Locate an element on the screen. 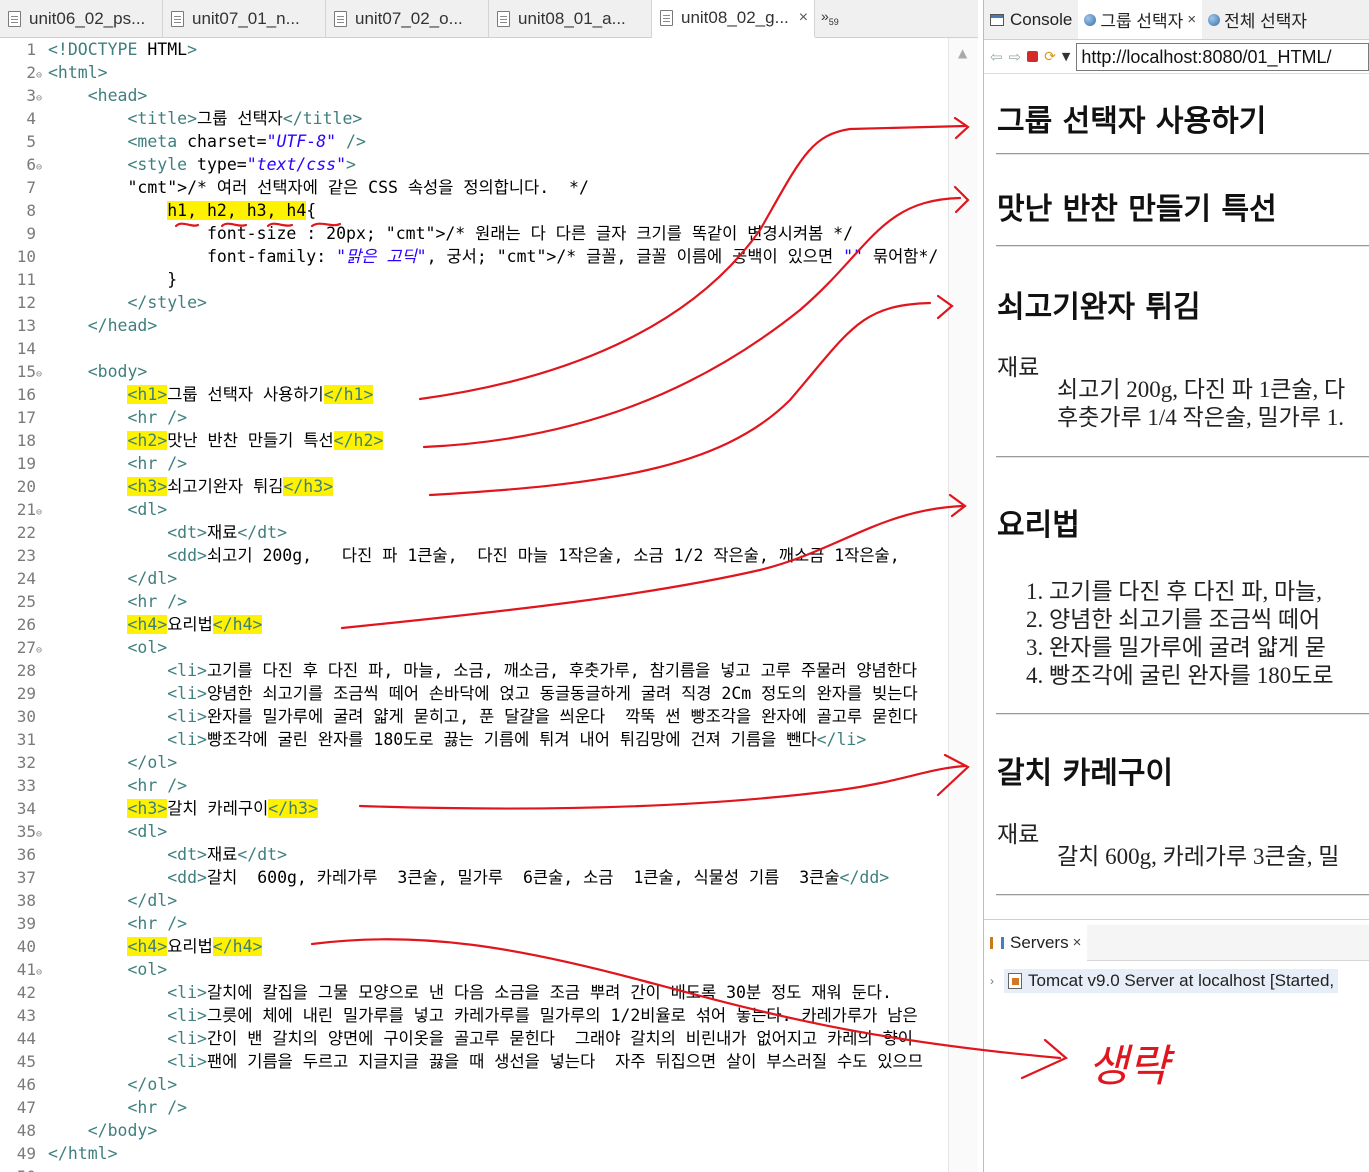 The height and width of the screenshot is (1172, 1369). code-line: 35⊖ <dl> is located at coordinates (474, 831).